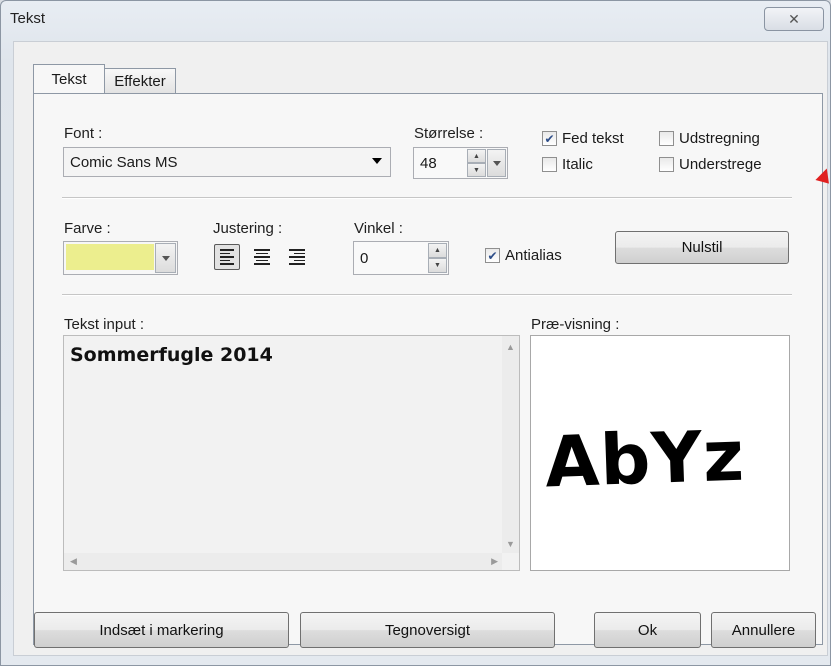  I want to click on italic-checkbox: Italic, so click(567, 164).